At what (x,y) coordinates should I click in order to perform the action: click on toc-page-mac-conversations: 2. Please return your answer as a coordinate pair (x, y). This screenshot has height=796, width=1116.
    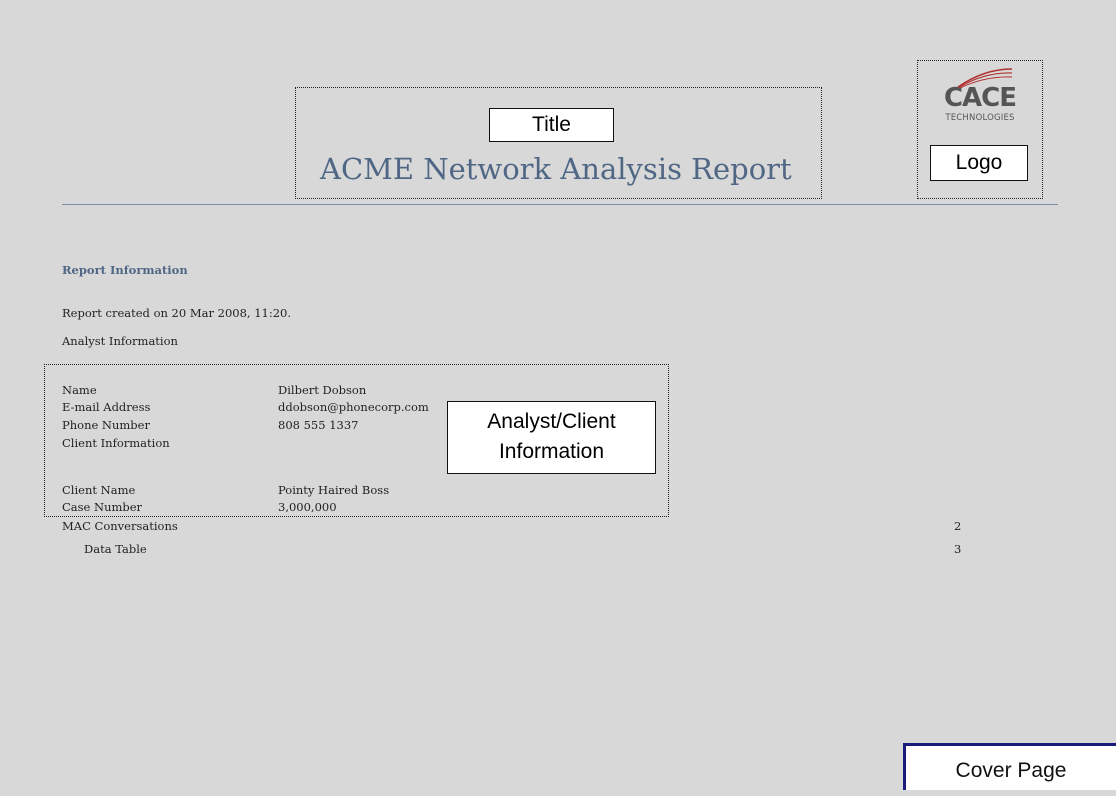
    Looking at the image, I should click on (958, 526).